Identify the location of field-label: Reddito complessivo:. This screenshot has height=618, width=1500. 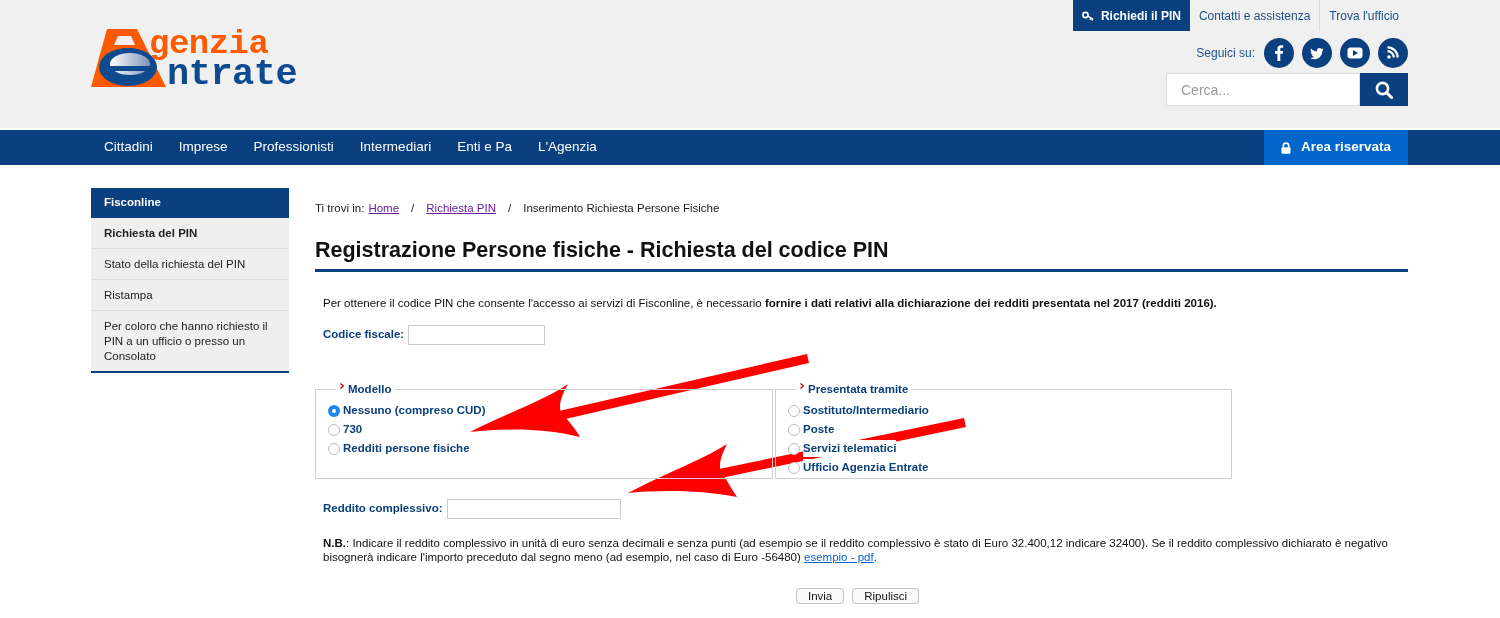
(383, 509).